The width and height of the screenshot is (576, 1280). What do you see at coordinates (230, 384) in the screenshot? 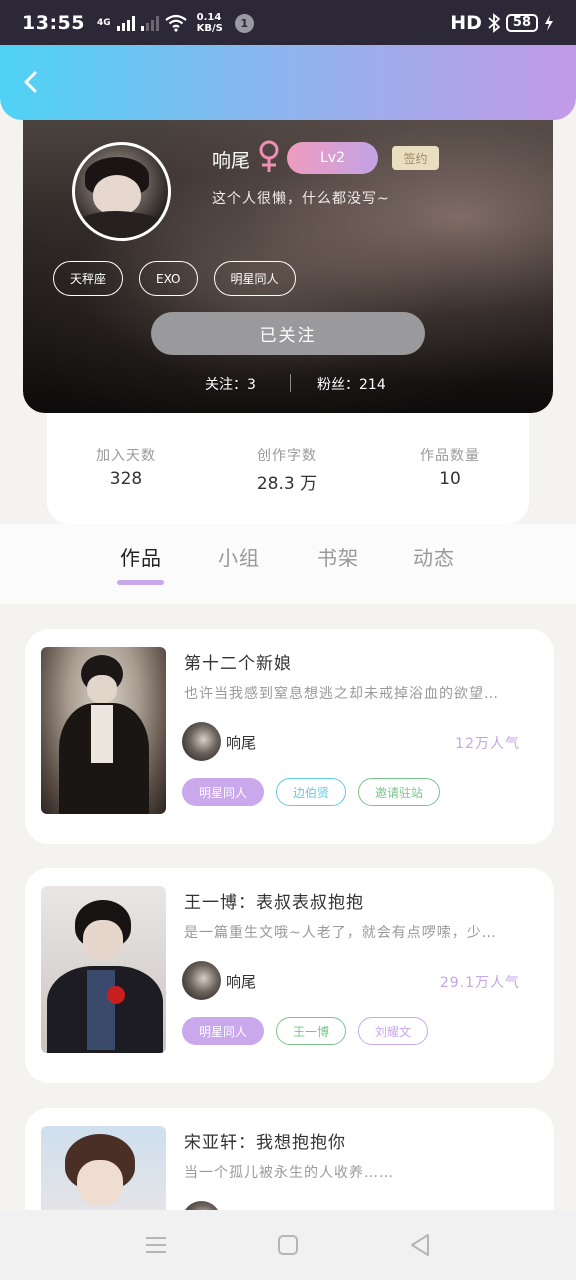
I see `following-count: 关注：3` at bounding box center [230, 384].